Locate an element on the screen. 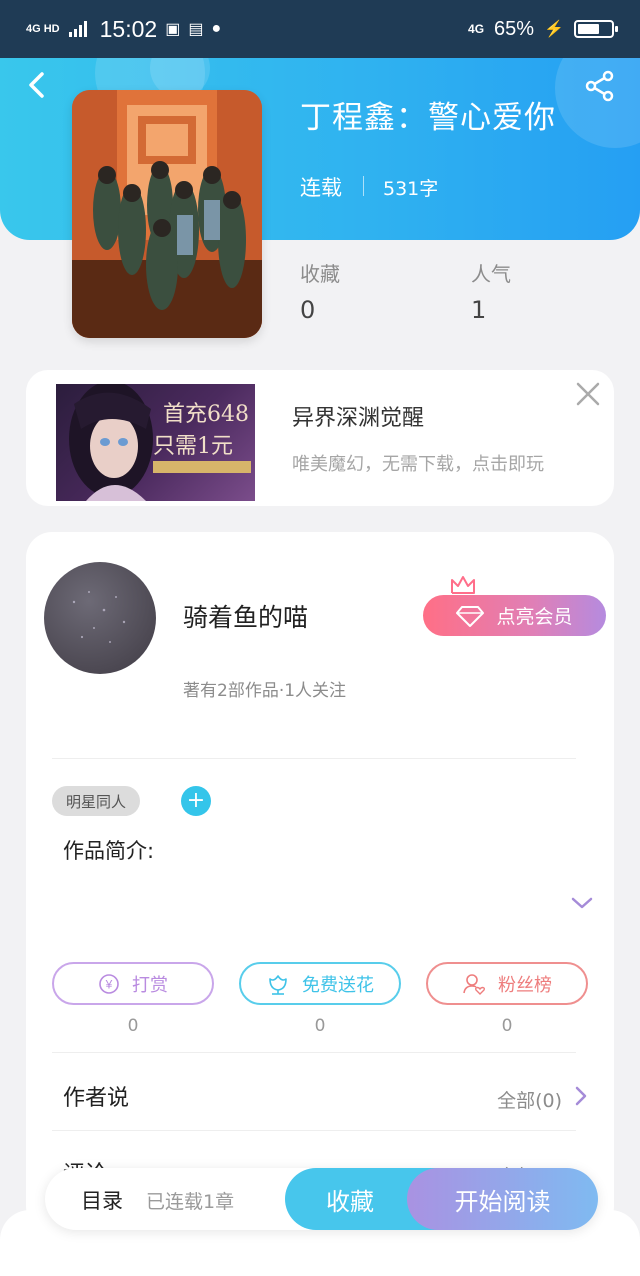 Image resolution: width=640 pixels, height=1276 pixels. genre-tag: 明星同人 is located at coordinates (96, 801).